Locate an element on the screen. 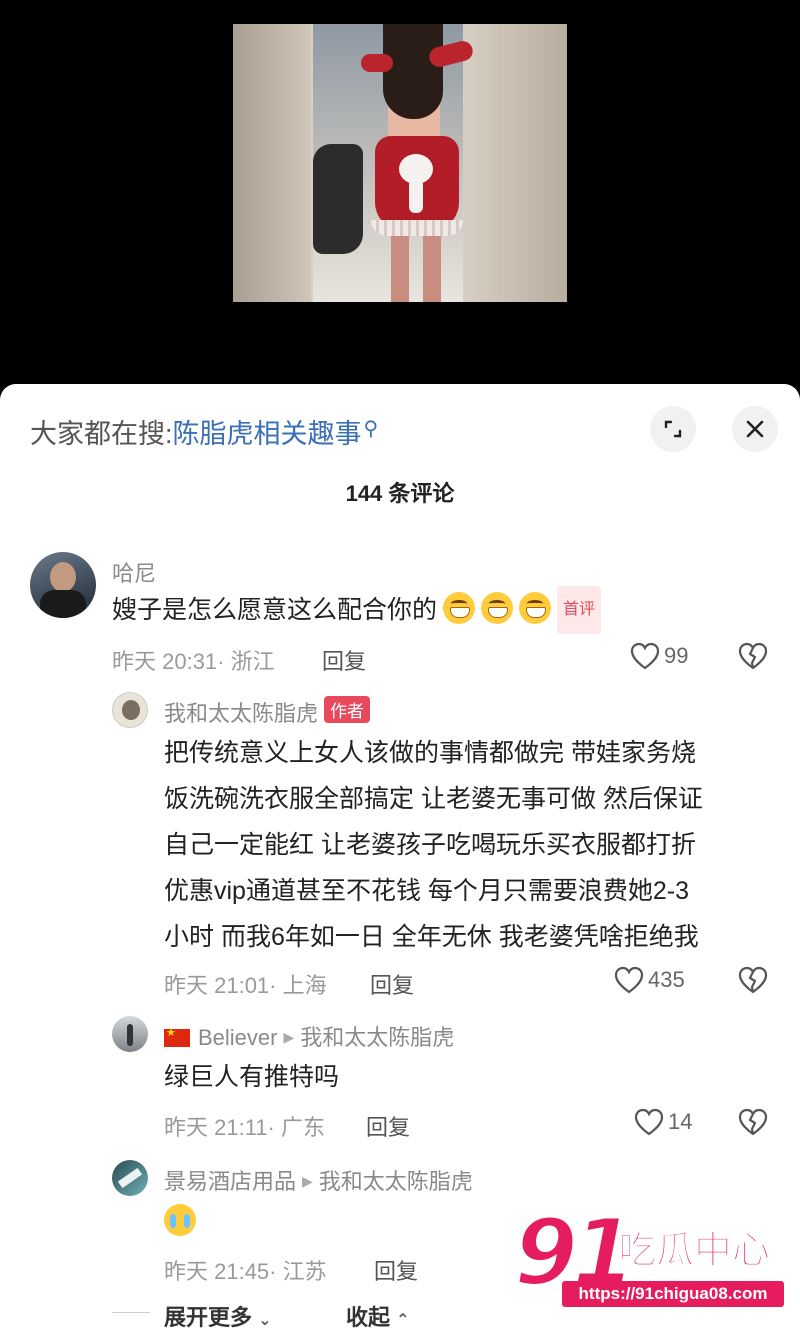 Image resolution: width=800 pixels, height=1342 pixels. comment-meta: 昨天 20:31· 浙江 is located at coordinates (193, 661).